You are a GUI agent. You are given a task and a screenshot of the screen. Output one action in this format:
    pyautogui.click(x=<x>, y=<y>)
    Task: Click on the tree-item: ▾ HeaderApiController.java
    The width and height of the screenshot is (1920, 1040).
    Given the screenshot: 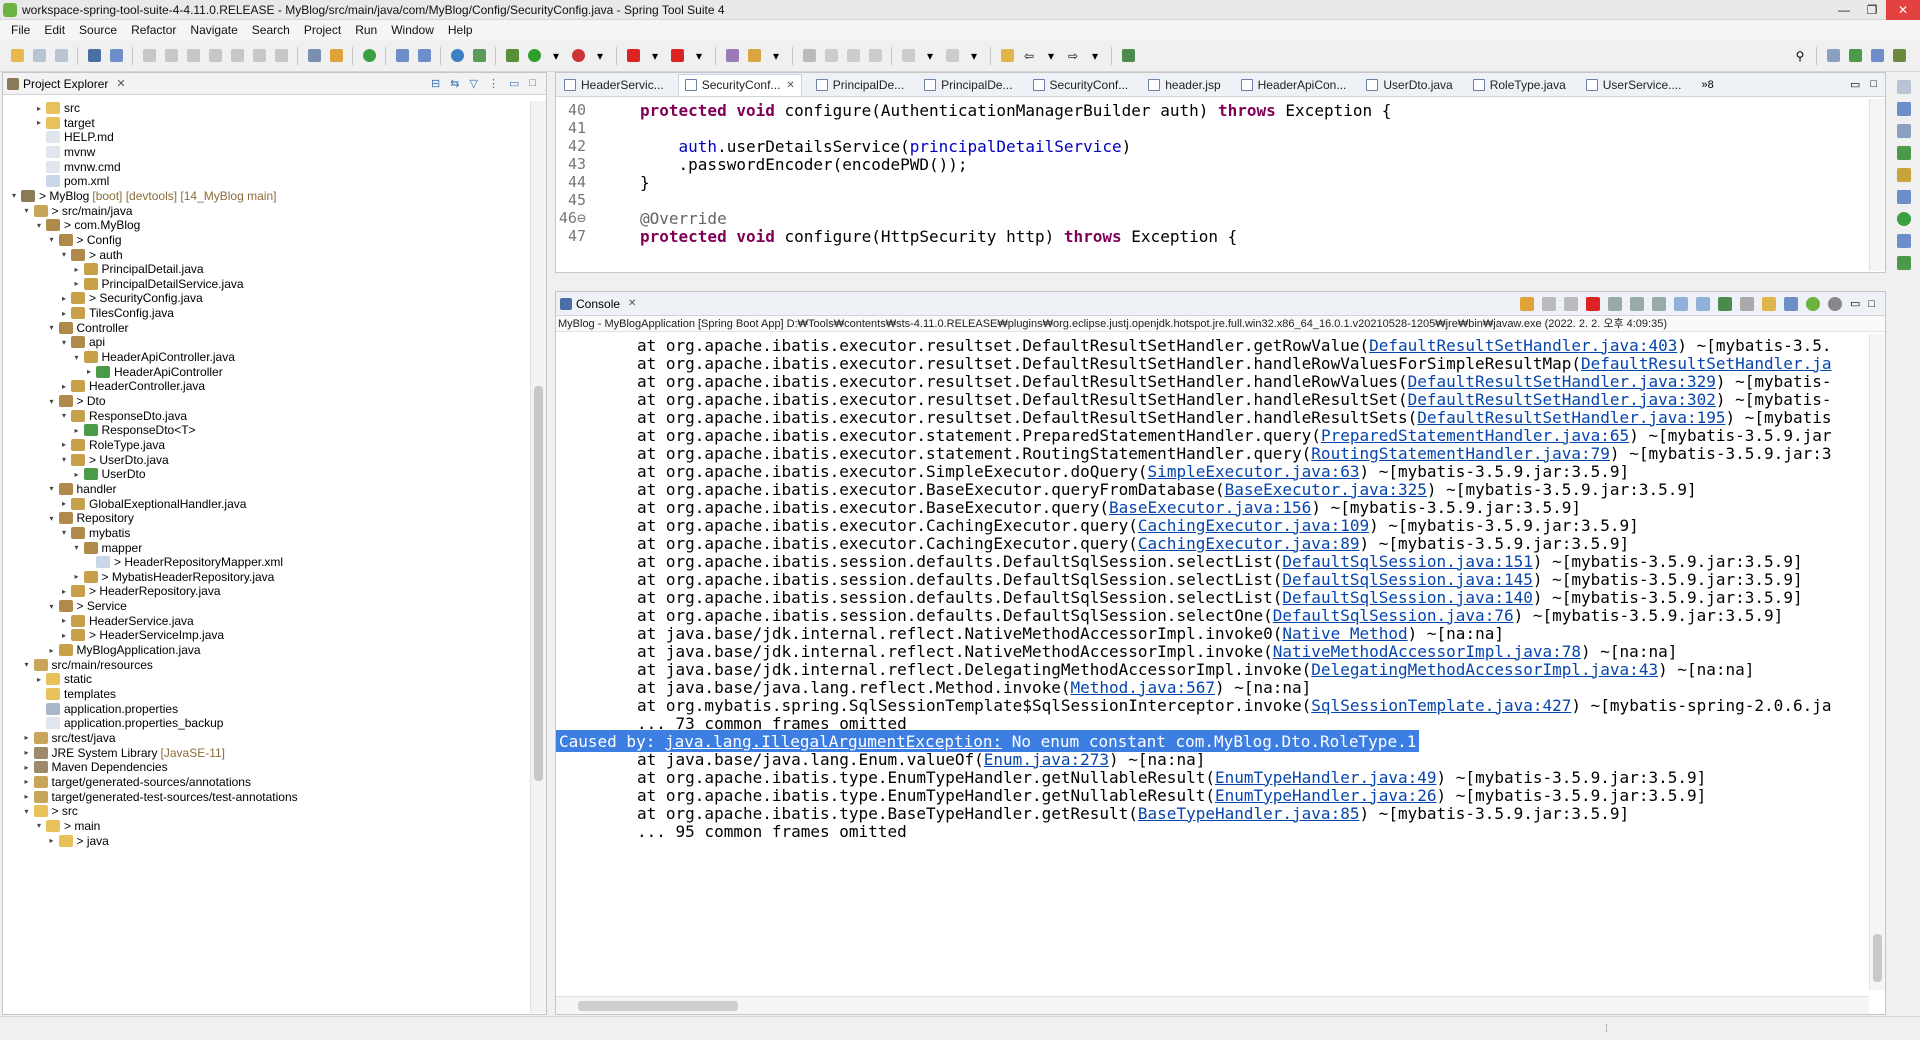 What is the action you would take?
    pyautogui.click(x=153, y=357)
    